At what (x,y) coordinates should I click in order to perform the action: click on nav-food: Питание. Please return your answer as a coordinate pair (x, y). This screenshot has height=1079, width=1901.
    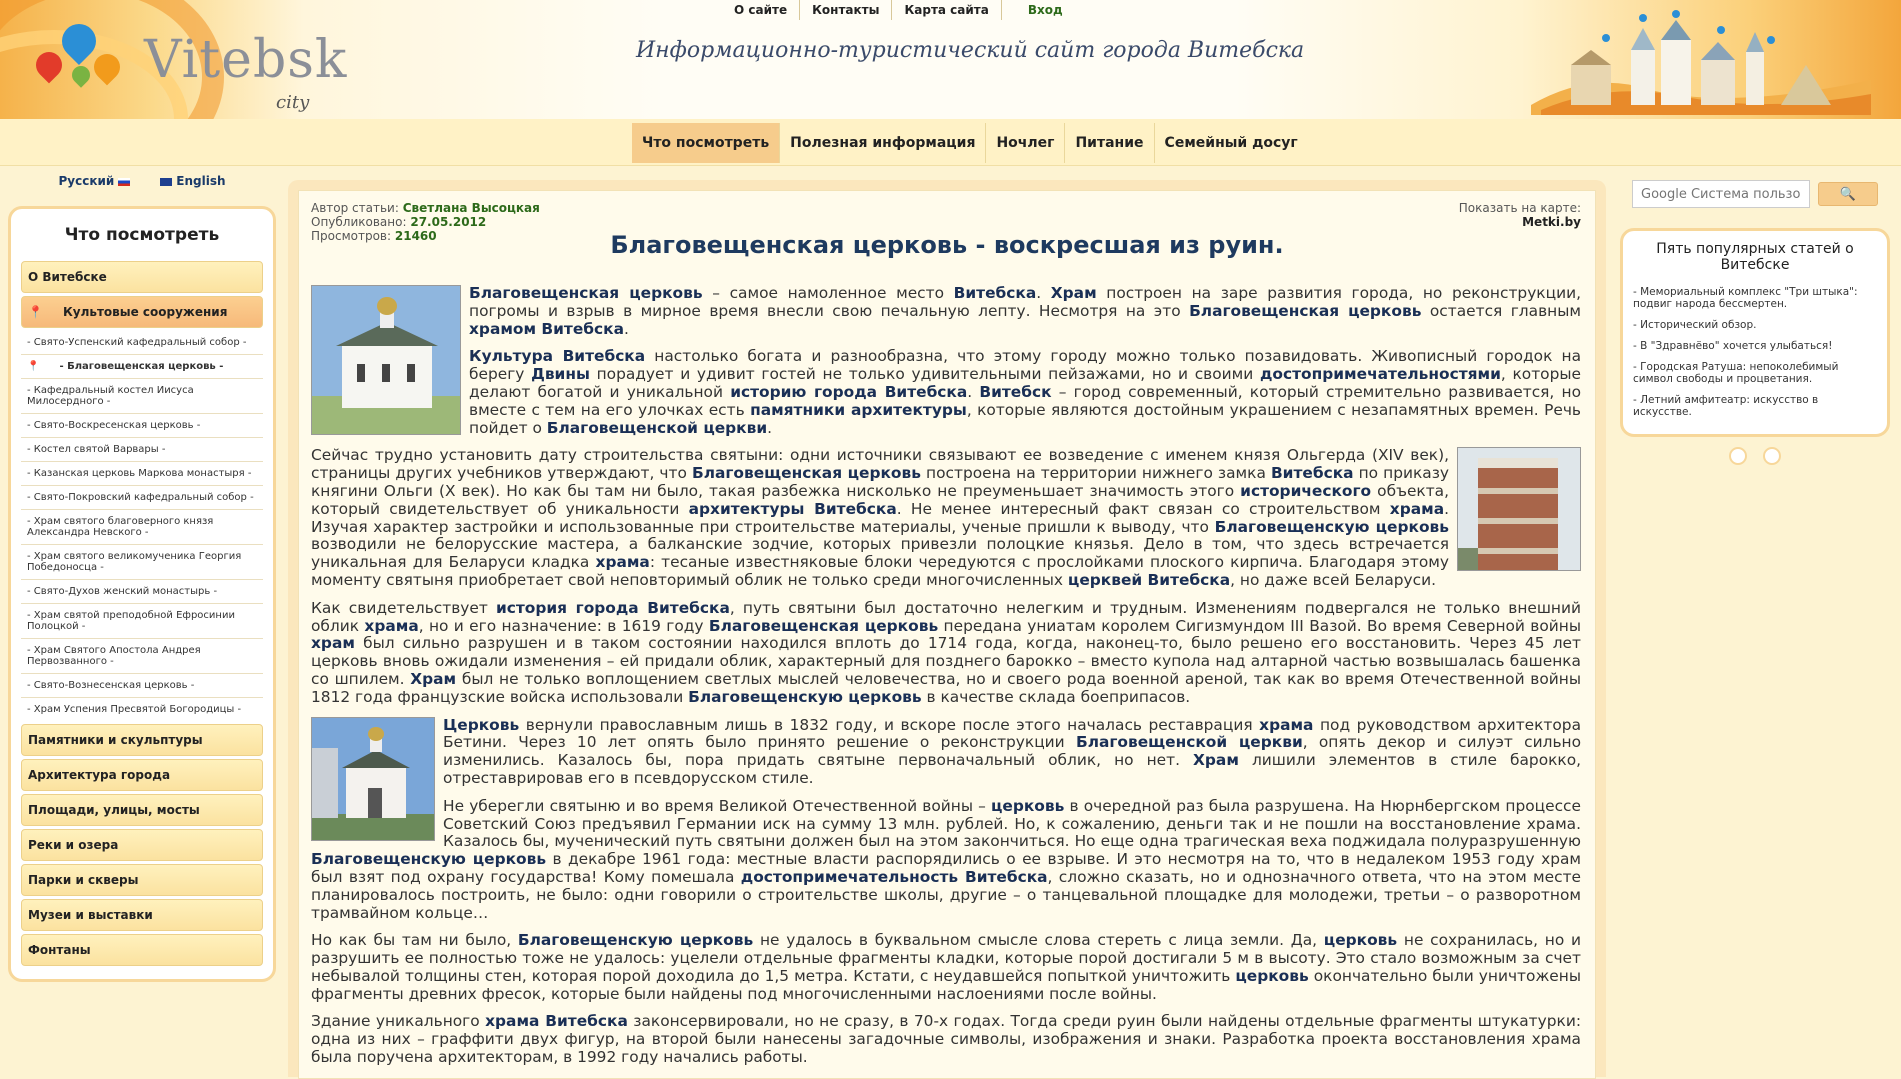
    Looking at the image, I should click on (1110, 143).